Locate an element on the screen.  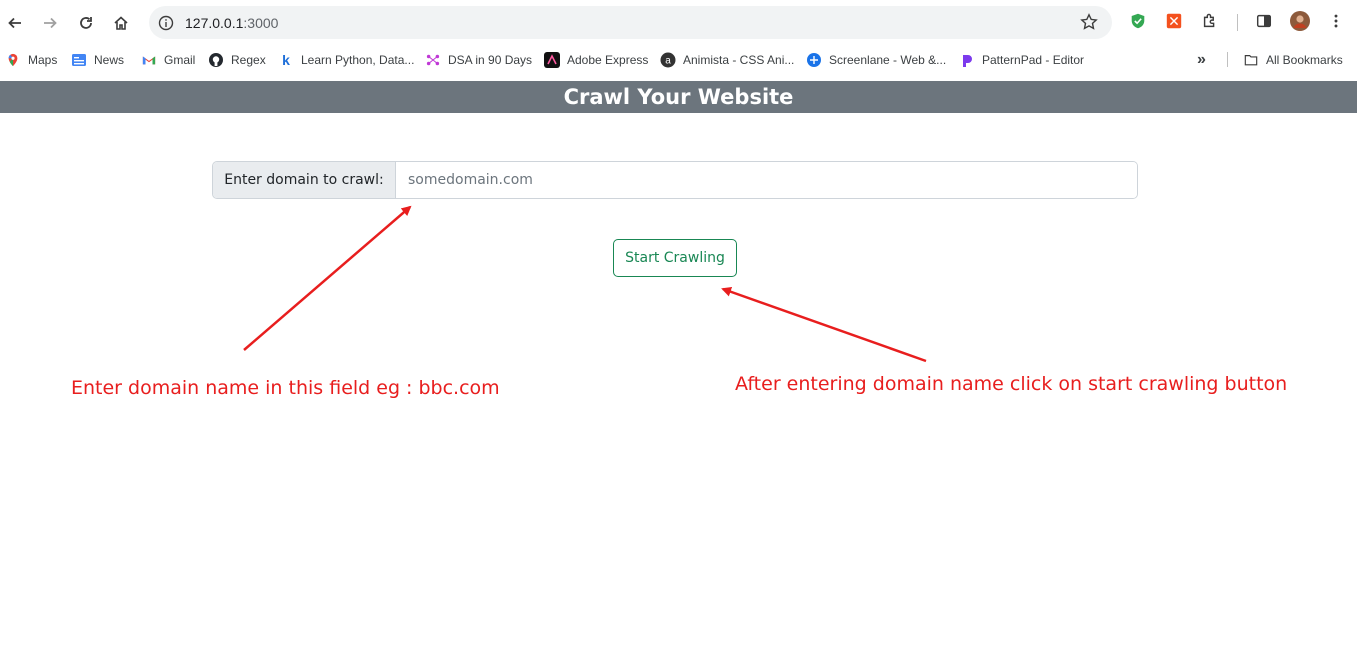
bookmark-label: News is located at coordinates (109, 60).